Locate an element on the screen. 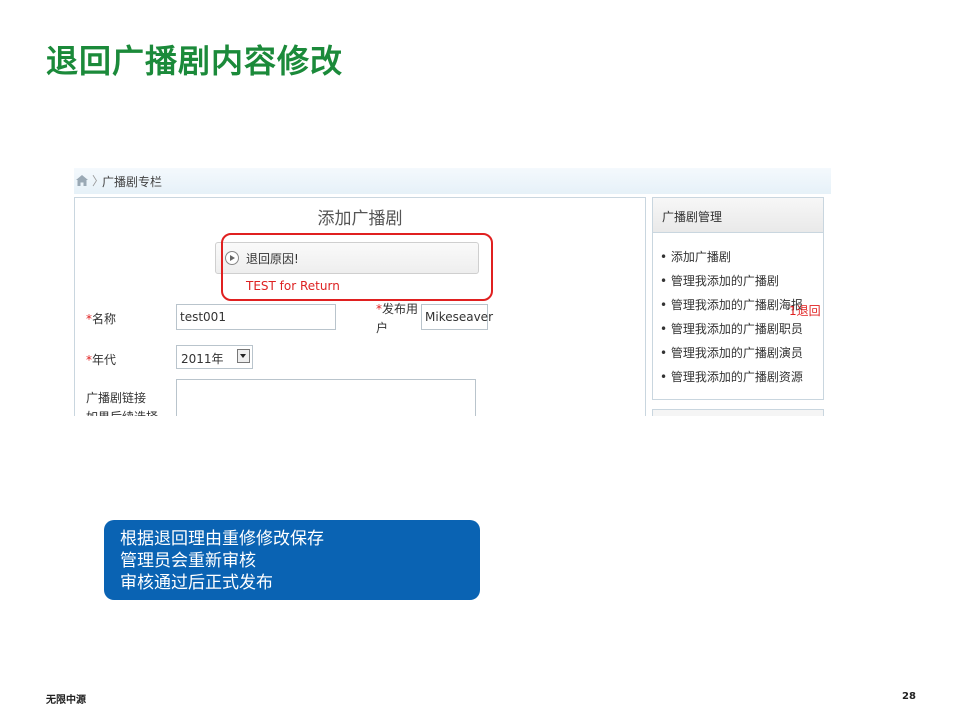 The width and height of the screenshot is (960, 720). breadcrumb: 〉 广播剧专栏 is located at coordinates (452, 181).